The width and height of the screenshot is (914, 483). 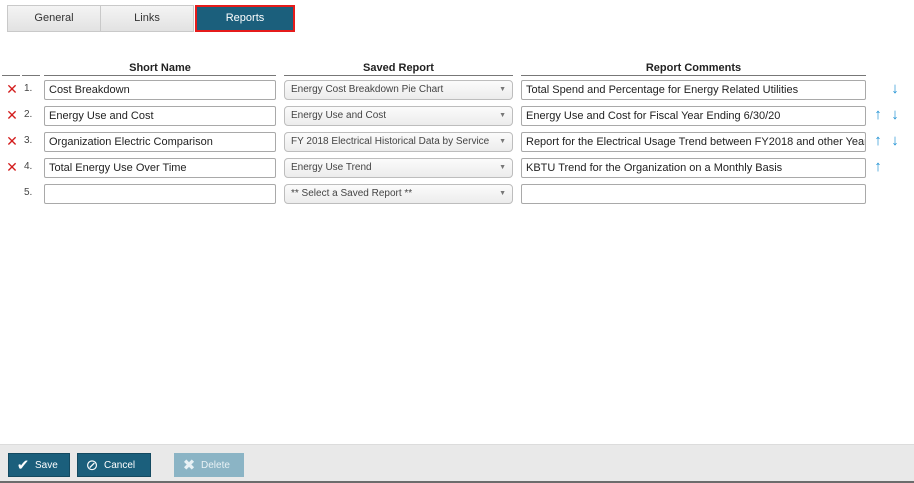 What do you see at coordinates (92, 465) in the screenshot?
I see `circle-slash-icon: ⊘` at bounding box center [92, 465].